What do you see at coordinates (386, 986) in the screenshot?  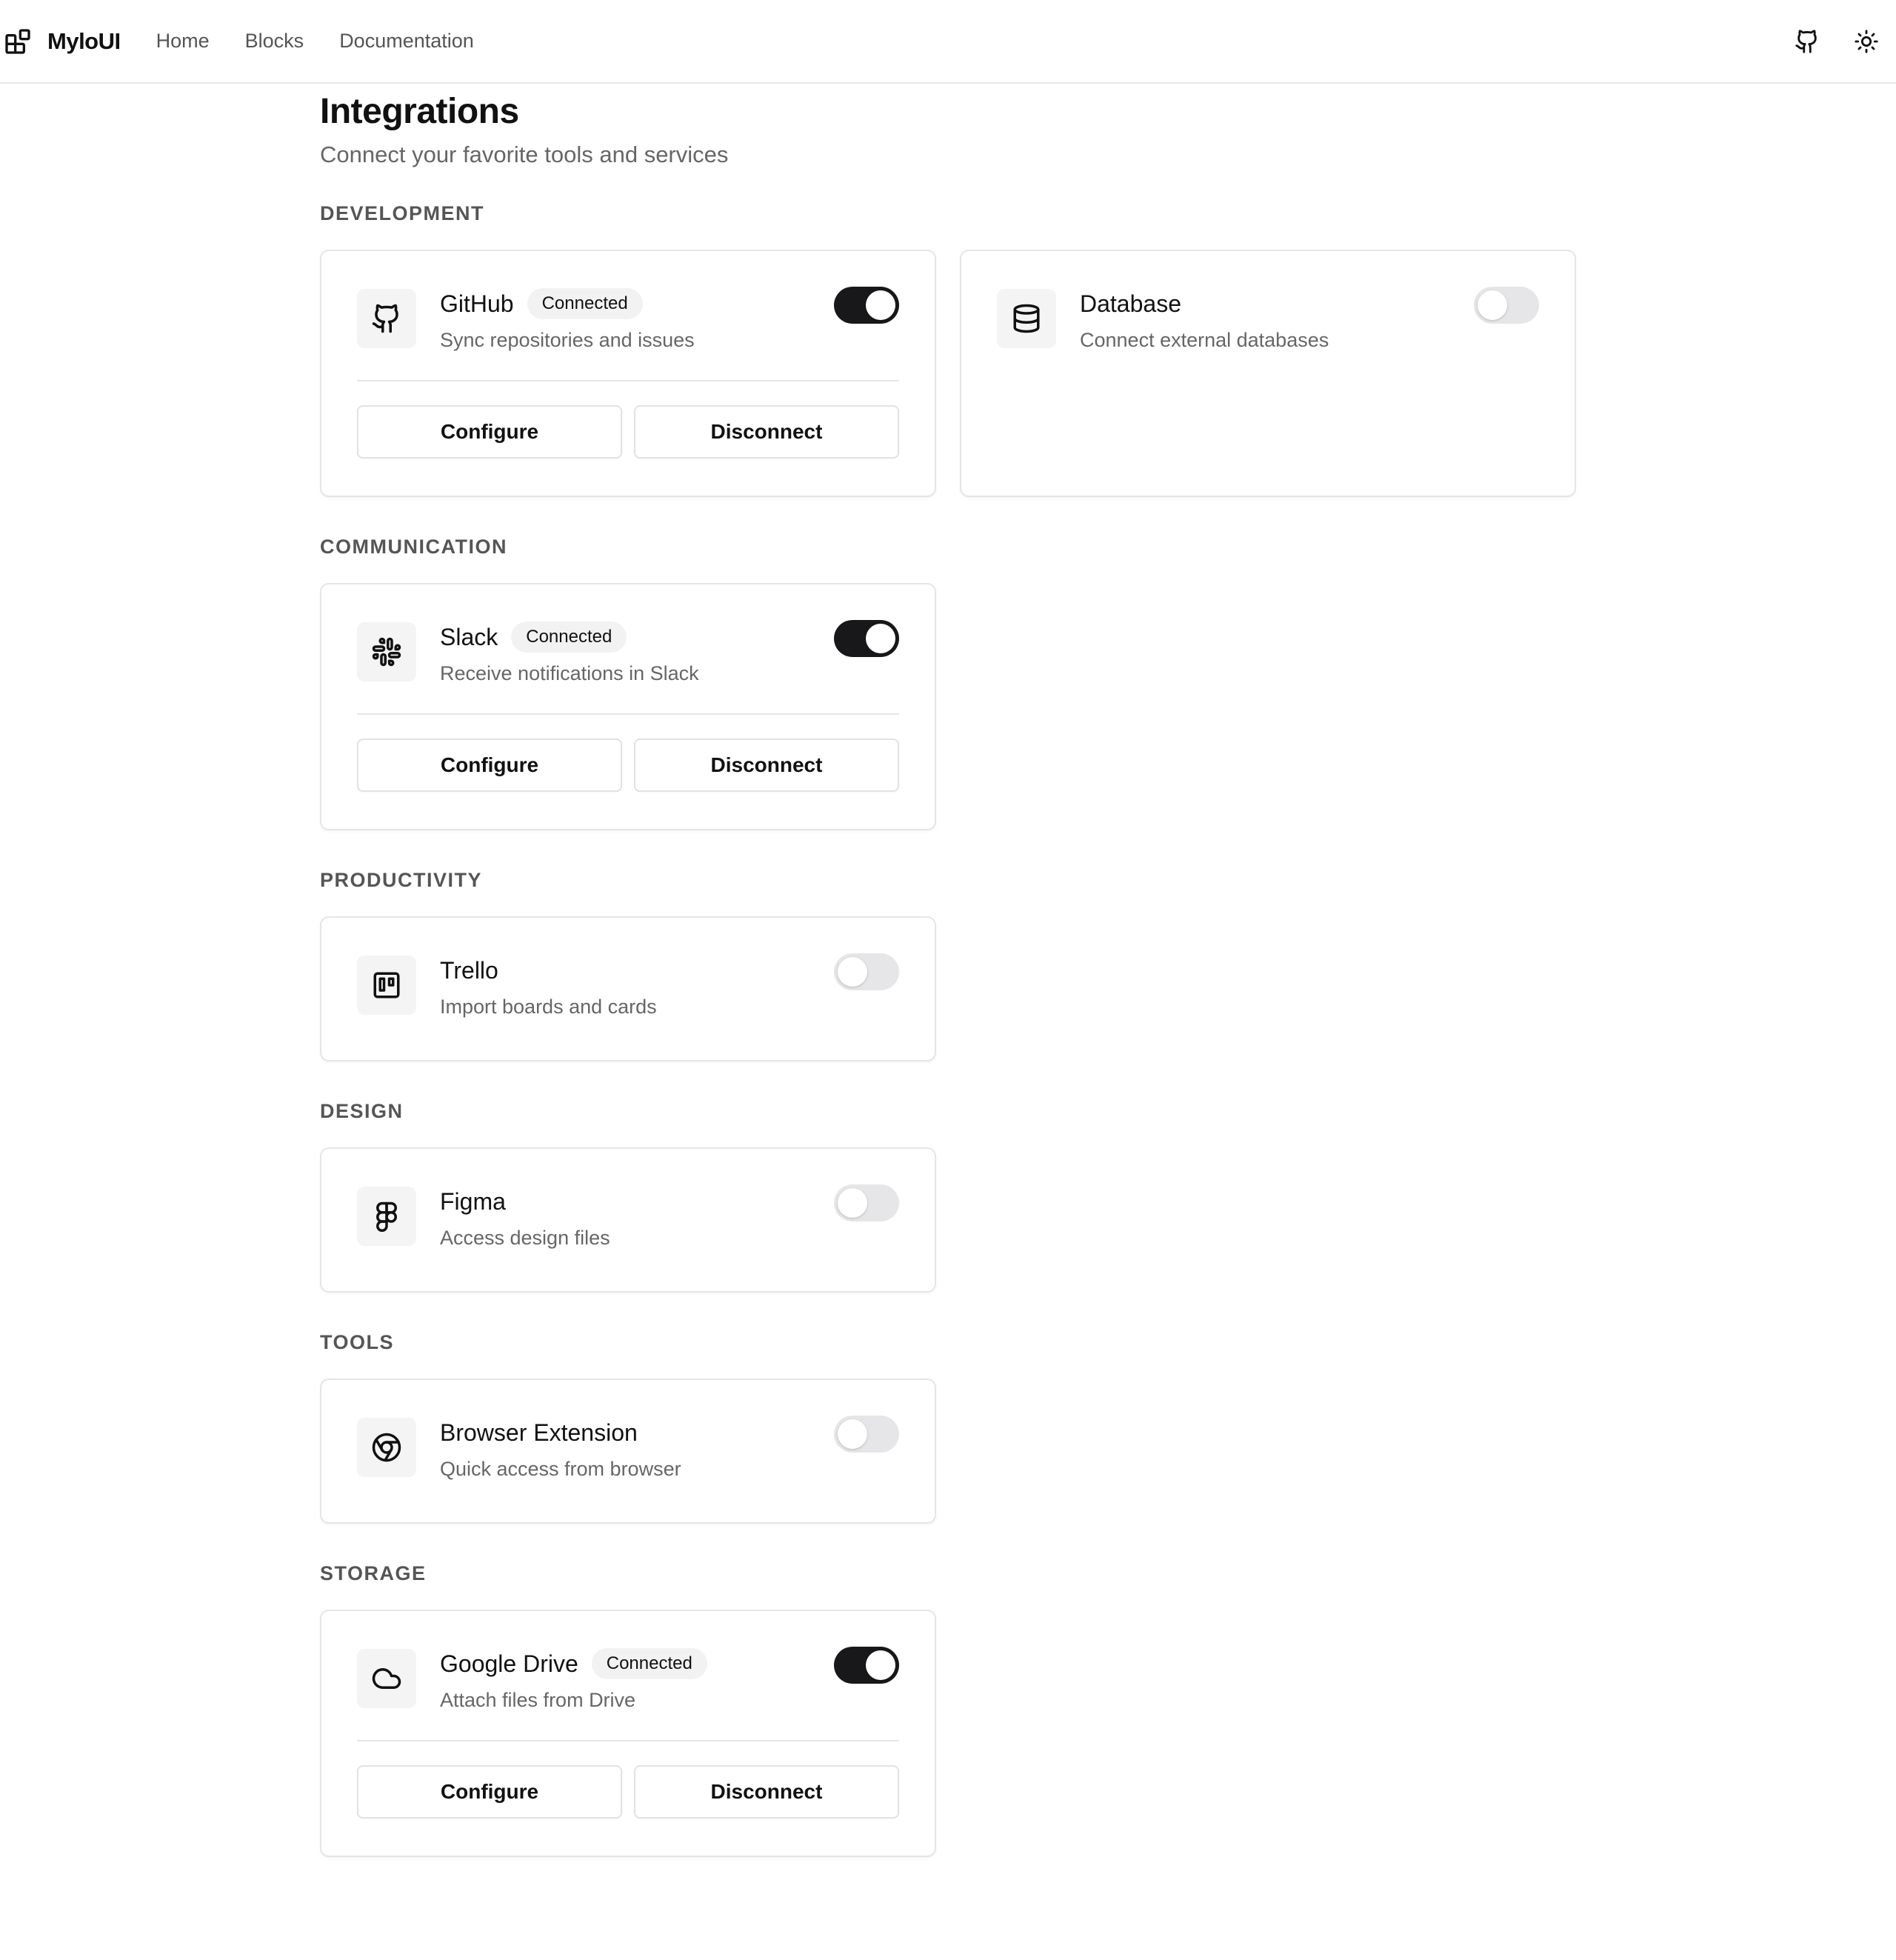 I see `trello-icon` at bounding box center [386, 986].